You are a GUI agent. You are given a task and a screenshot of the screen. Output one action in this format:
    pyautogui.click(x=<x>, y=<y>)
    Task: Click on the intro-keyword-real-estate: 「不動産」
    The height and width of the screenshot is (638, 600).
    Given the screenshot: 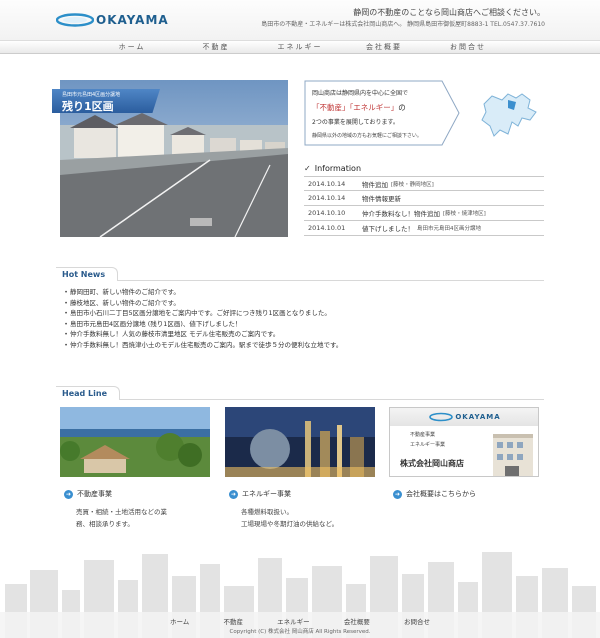 What is the action you would take?
    pyautogui.click(x=331, y=107)
    